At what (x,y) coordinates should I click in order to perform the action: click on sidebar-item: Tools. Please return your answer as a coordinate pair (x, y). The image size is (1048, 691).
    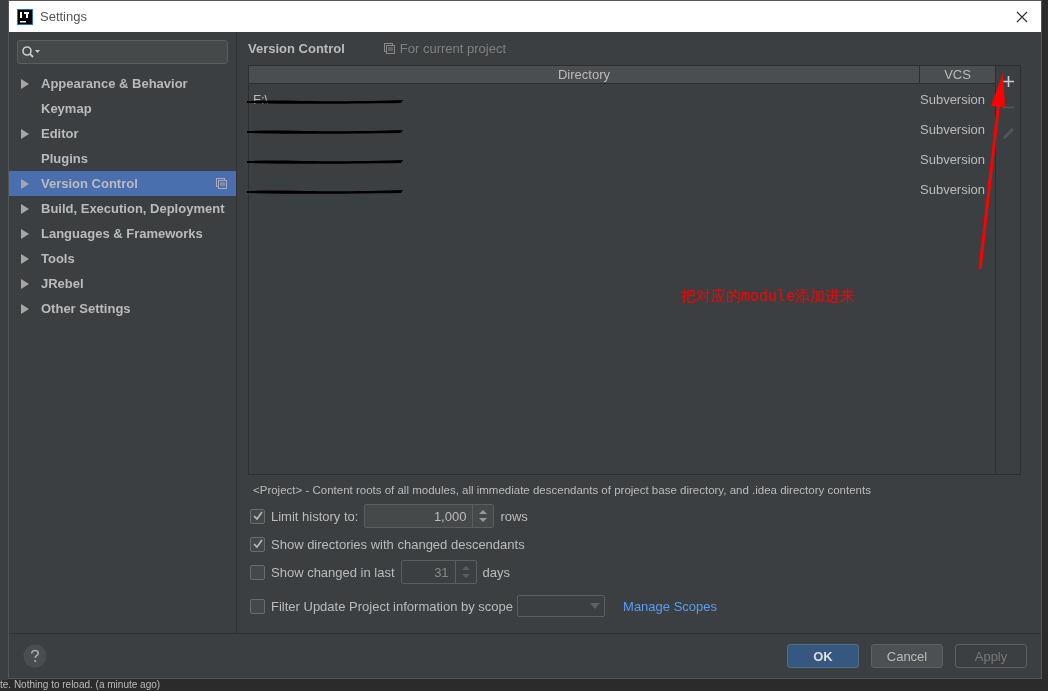
    Looking at the image, I should click on (122, 258).